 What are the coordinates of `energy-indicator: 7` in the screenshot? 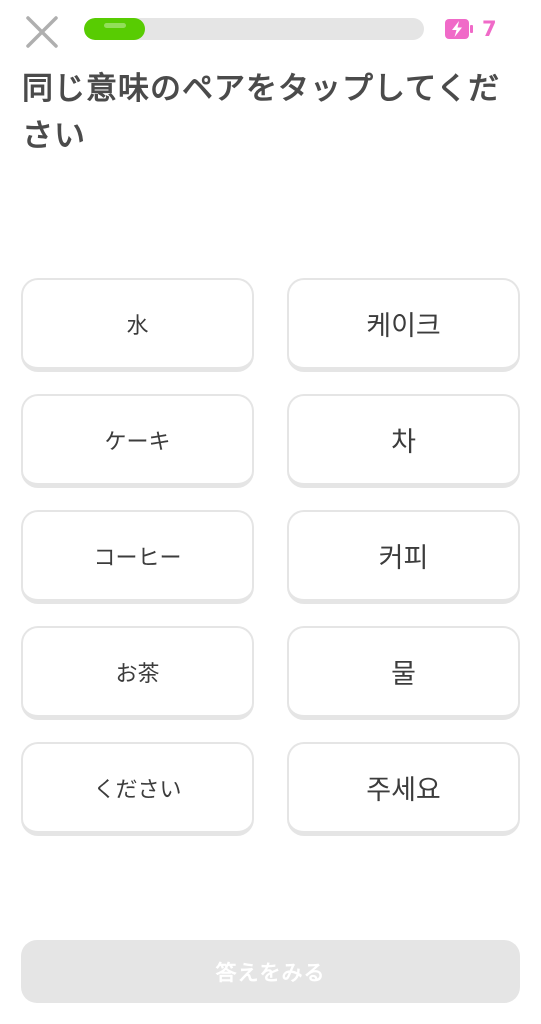 It's located at (470, 29).